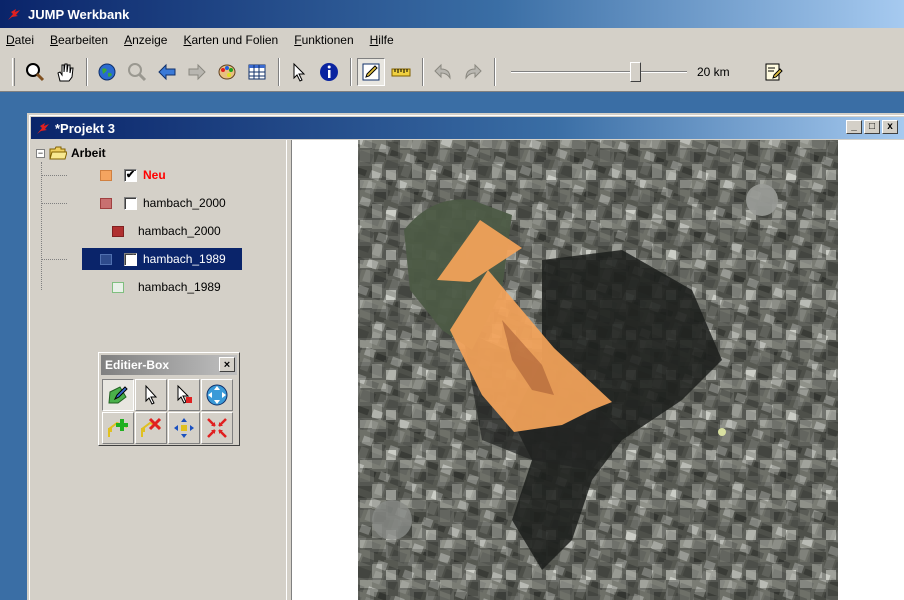 Image resolution: width=904 pixels, height=600 pixels. I want to click on close-button: x, so click(890, 127).